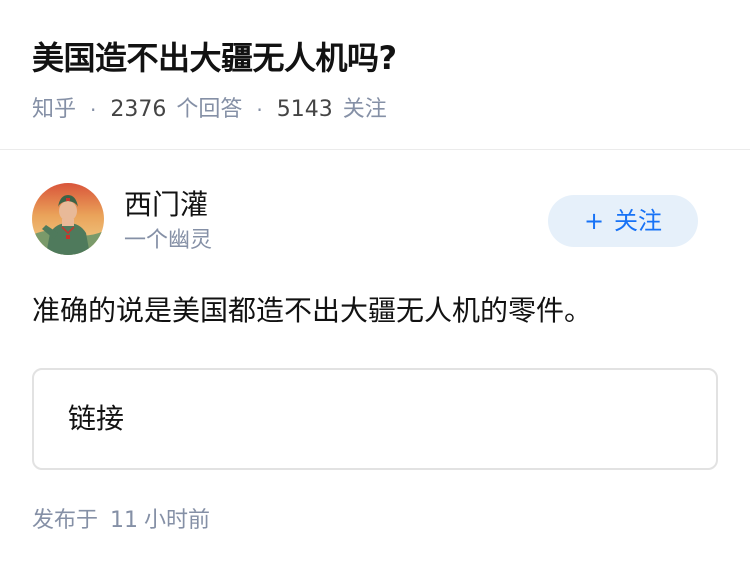 Image resolution: width=750 pixels, height=572 pixels. Describe the element at coordinates (96, 418) in the screenshot. I see `link-card-label: 链接` at that location.